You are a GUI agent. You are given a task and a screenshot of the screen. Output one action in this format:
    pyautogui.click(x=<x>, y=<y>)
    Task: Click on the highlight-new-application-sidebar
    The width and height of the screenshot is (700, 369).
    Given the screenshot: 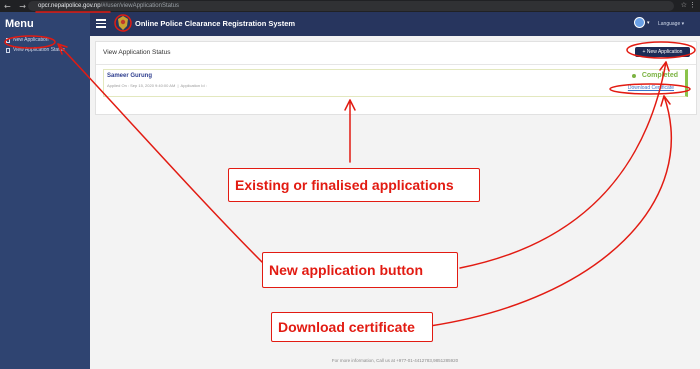 What is the action you would take?
    pyautogui.click(x=30, y=42)
    